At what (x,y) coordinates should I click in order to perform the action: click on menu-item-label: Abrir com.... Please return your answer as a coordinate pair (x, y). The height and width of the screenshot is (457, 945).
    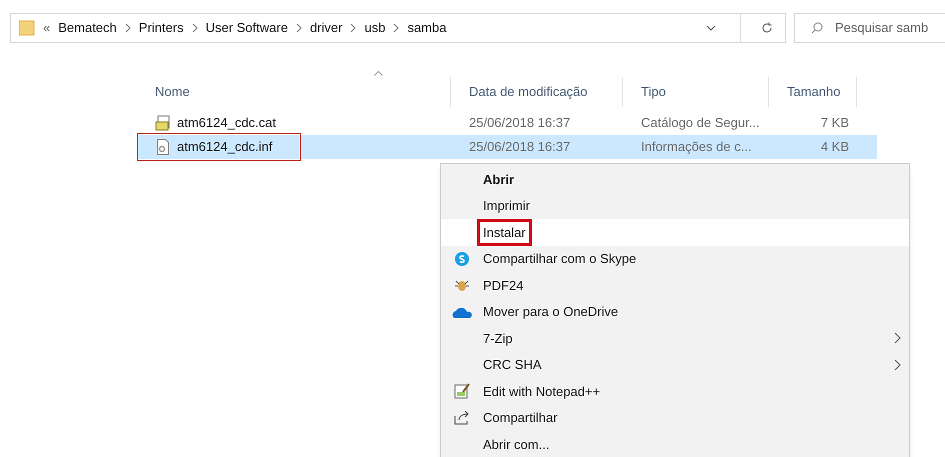
    Looking at the image, I should click on (516, 445).